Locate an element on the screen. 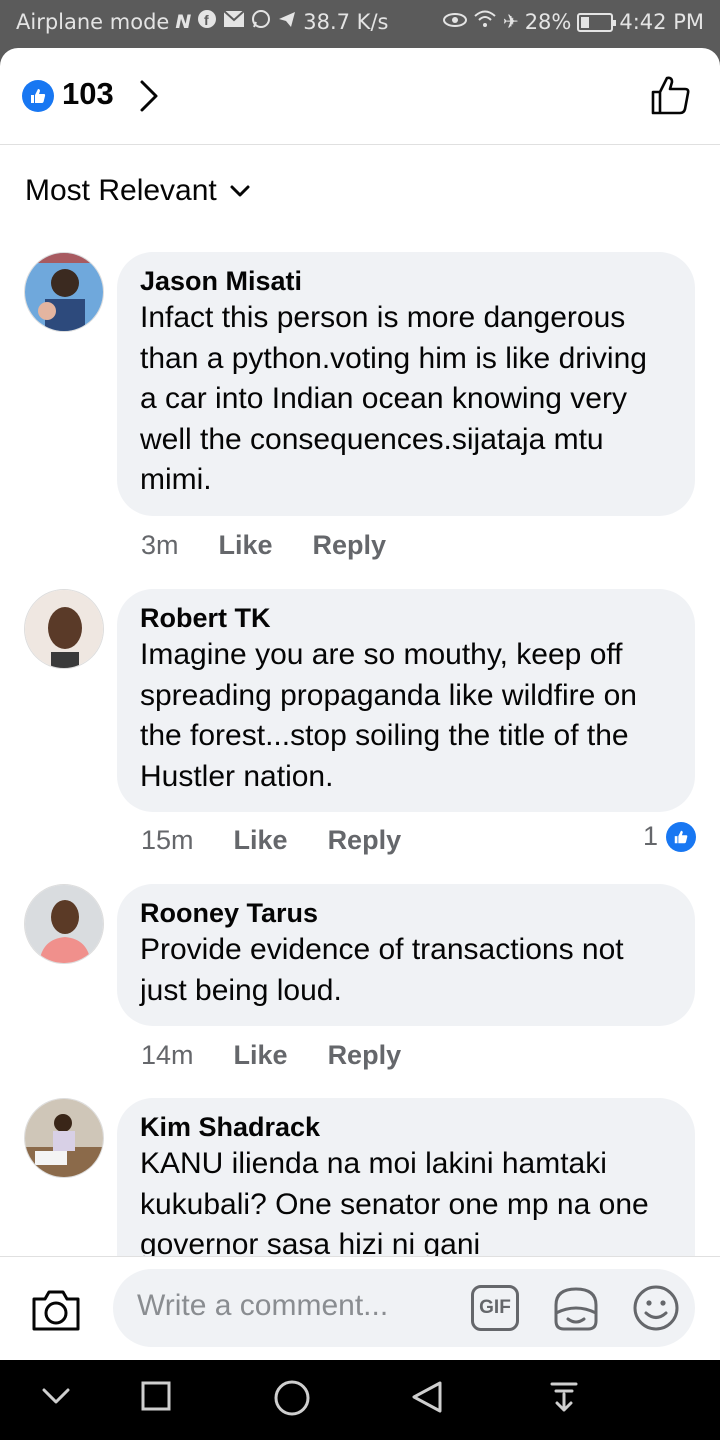 This screenshot has width=720, height=1440. comment-time: 3m is located at coordinates (160, 545).